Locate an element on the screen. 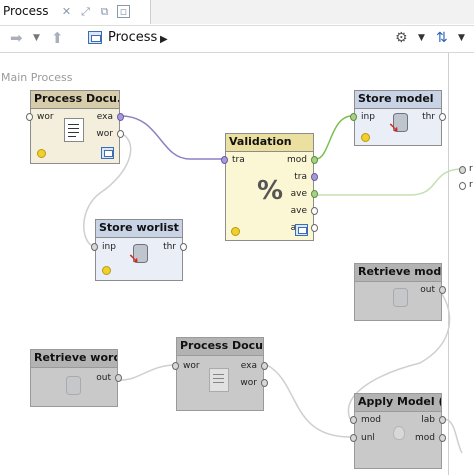  operator-store-model: Store model inp thr ➘ is located at coordinates (398, 118).